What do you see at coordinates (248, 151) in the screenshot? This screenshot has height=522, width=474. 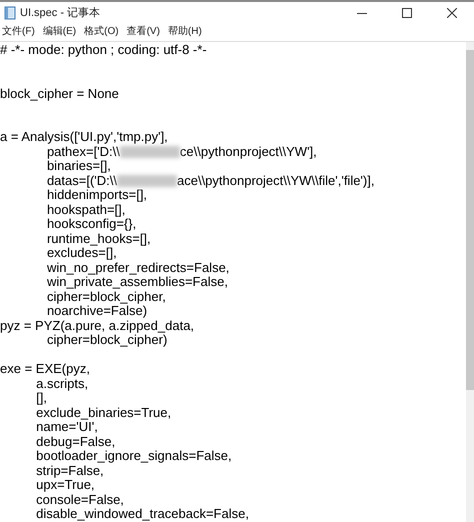 I see `code-text: ce\\pythonproject\\YW'],` at bounding box center [248, 151].